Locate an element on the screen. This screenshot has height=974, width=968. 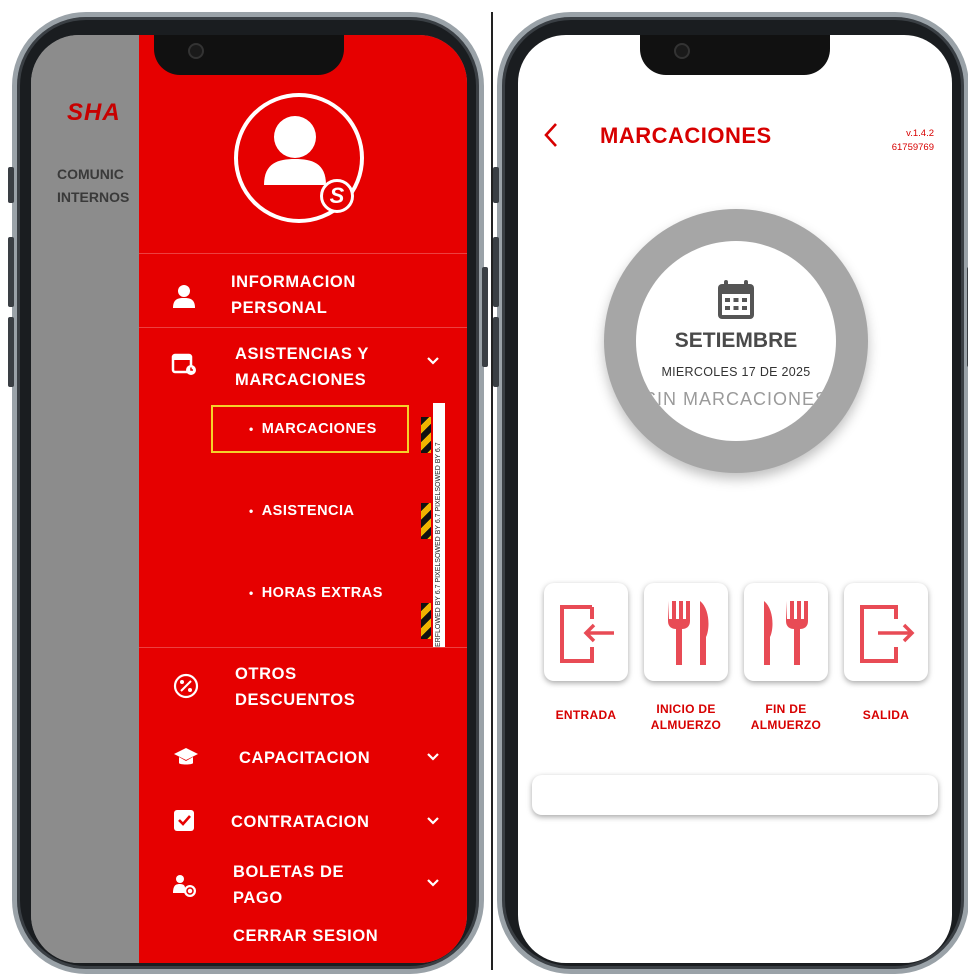
fin-almuerzo-label: FIN DE ALMUERZO is located at coordinates (786, 717).